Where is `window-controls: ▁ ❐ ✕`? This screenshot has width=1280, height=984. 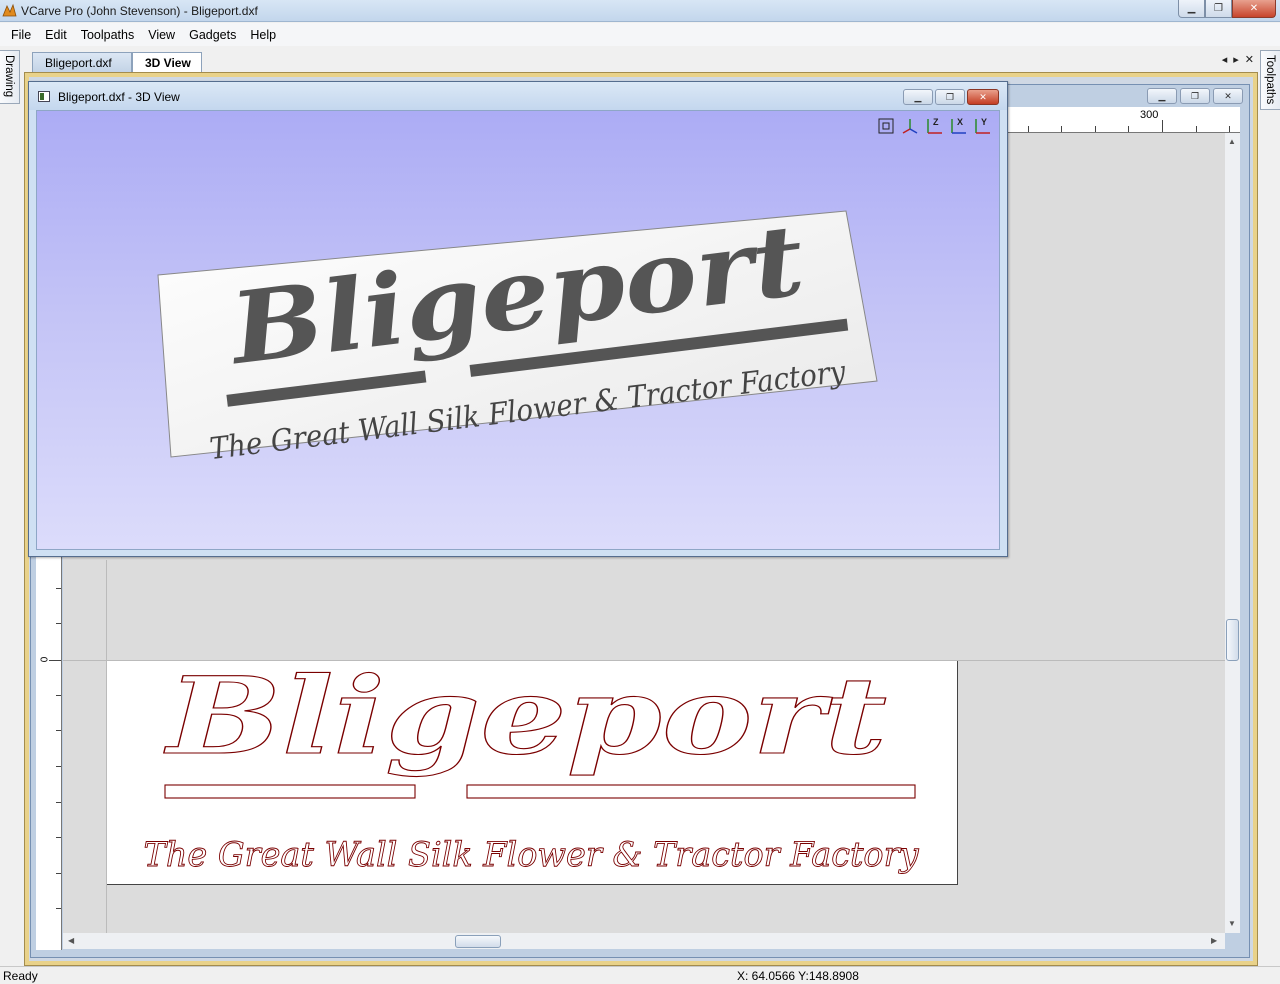
window-controls: ▁ ❐ ✕ is located at coordinates (1227, 9).